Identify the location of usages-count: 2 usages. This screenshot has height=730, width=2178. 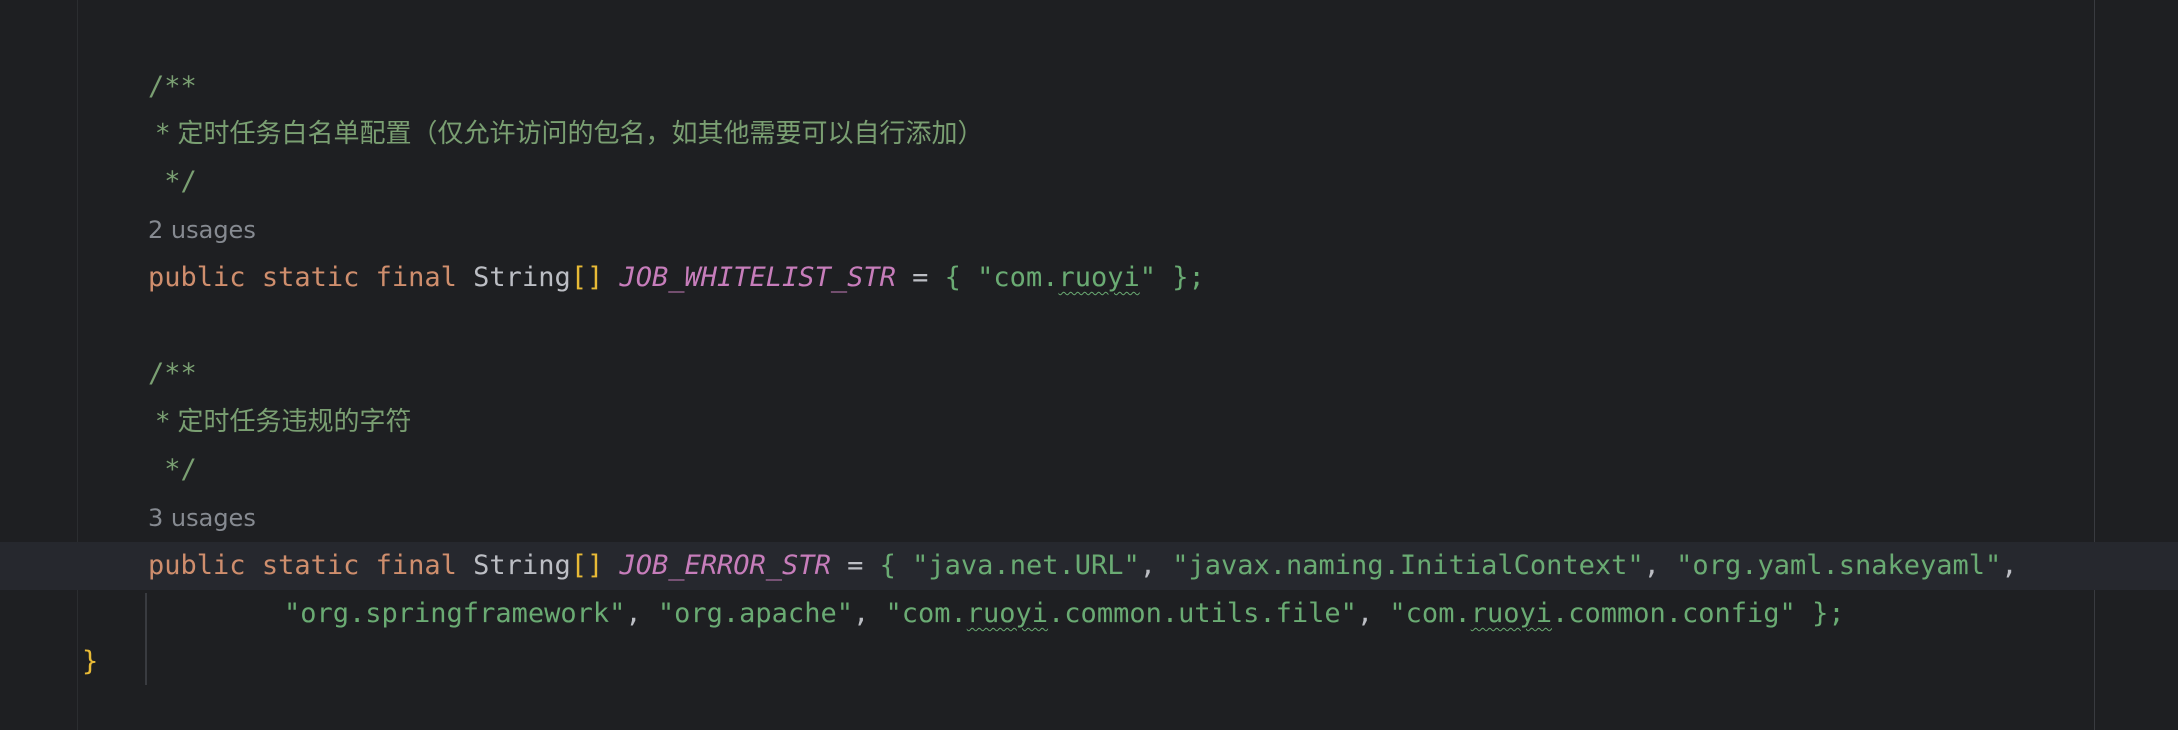
(202, 230).